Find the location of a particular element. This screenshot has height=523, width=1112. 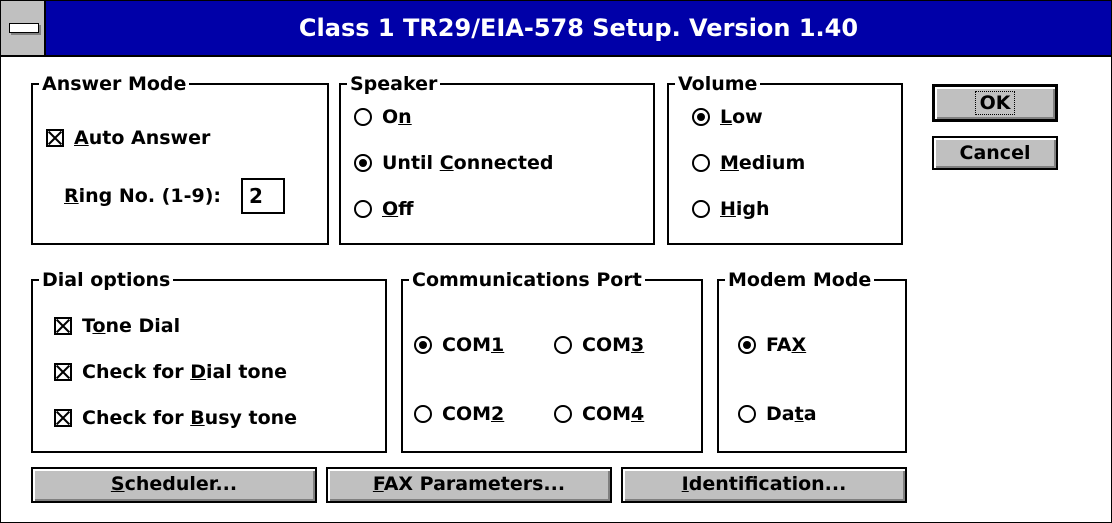

check-dial-tone-checkbox: Check for Dial tone is located at coordinates (170, 372).